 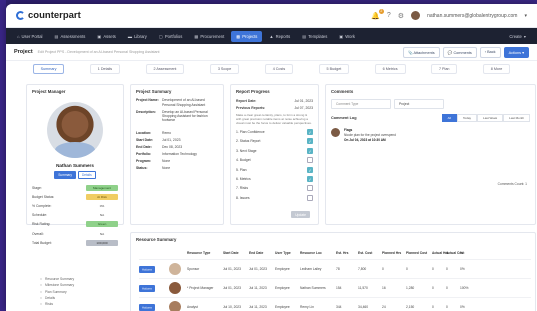 I want to click on stage-row: Stage: Management, so click(x=75, y=187).